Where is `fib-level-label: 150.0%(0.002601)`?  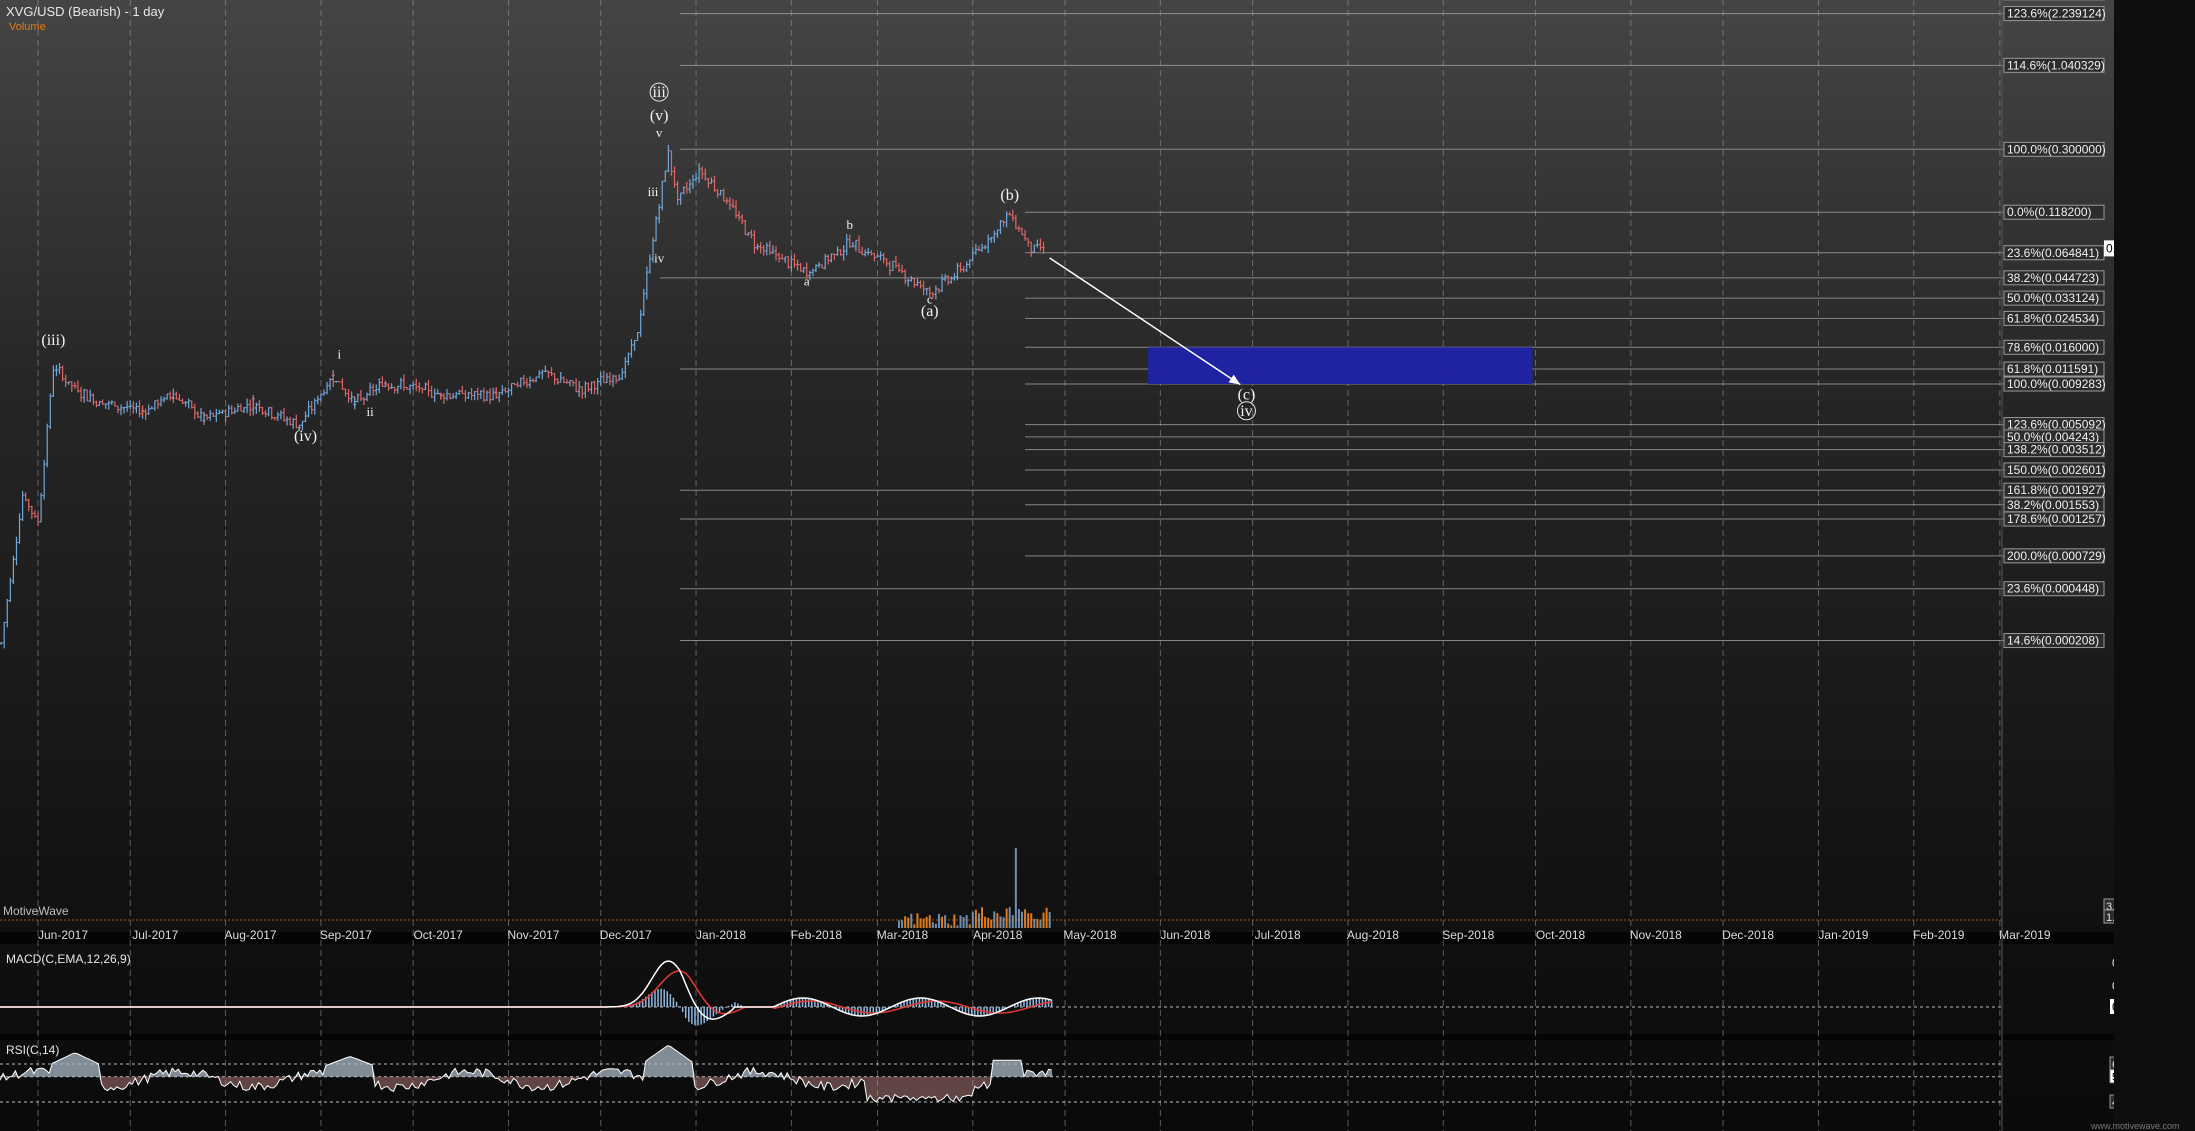 fib-level-label: 150.0%(0.002601) is located at coordinates (2056, 470).